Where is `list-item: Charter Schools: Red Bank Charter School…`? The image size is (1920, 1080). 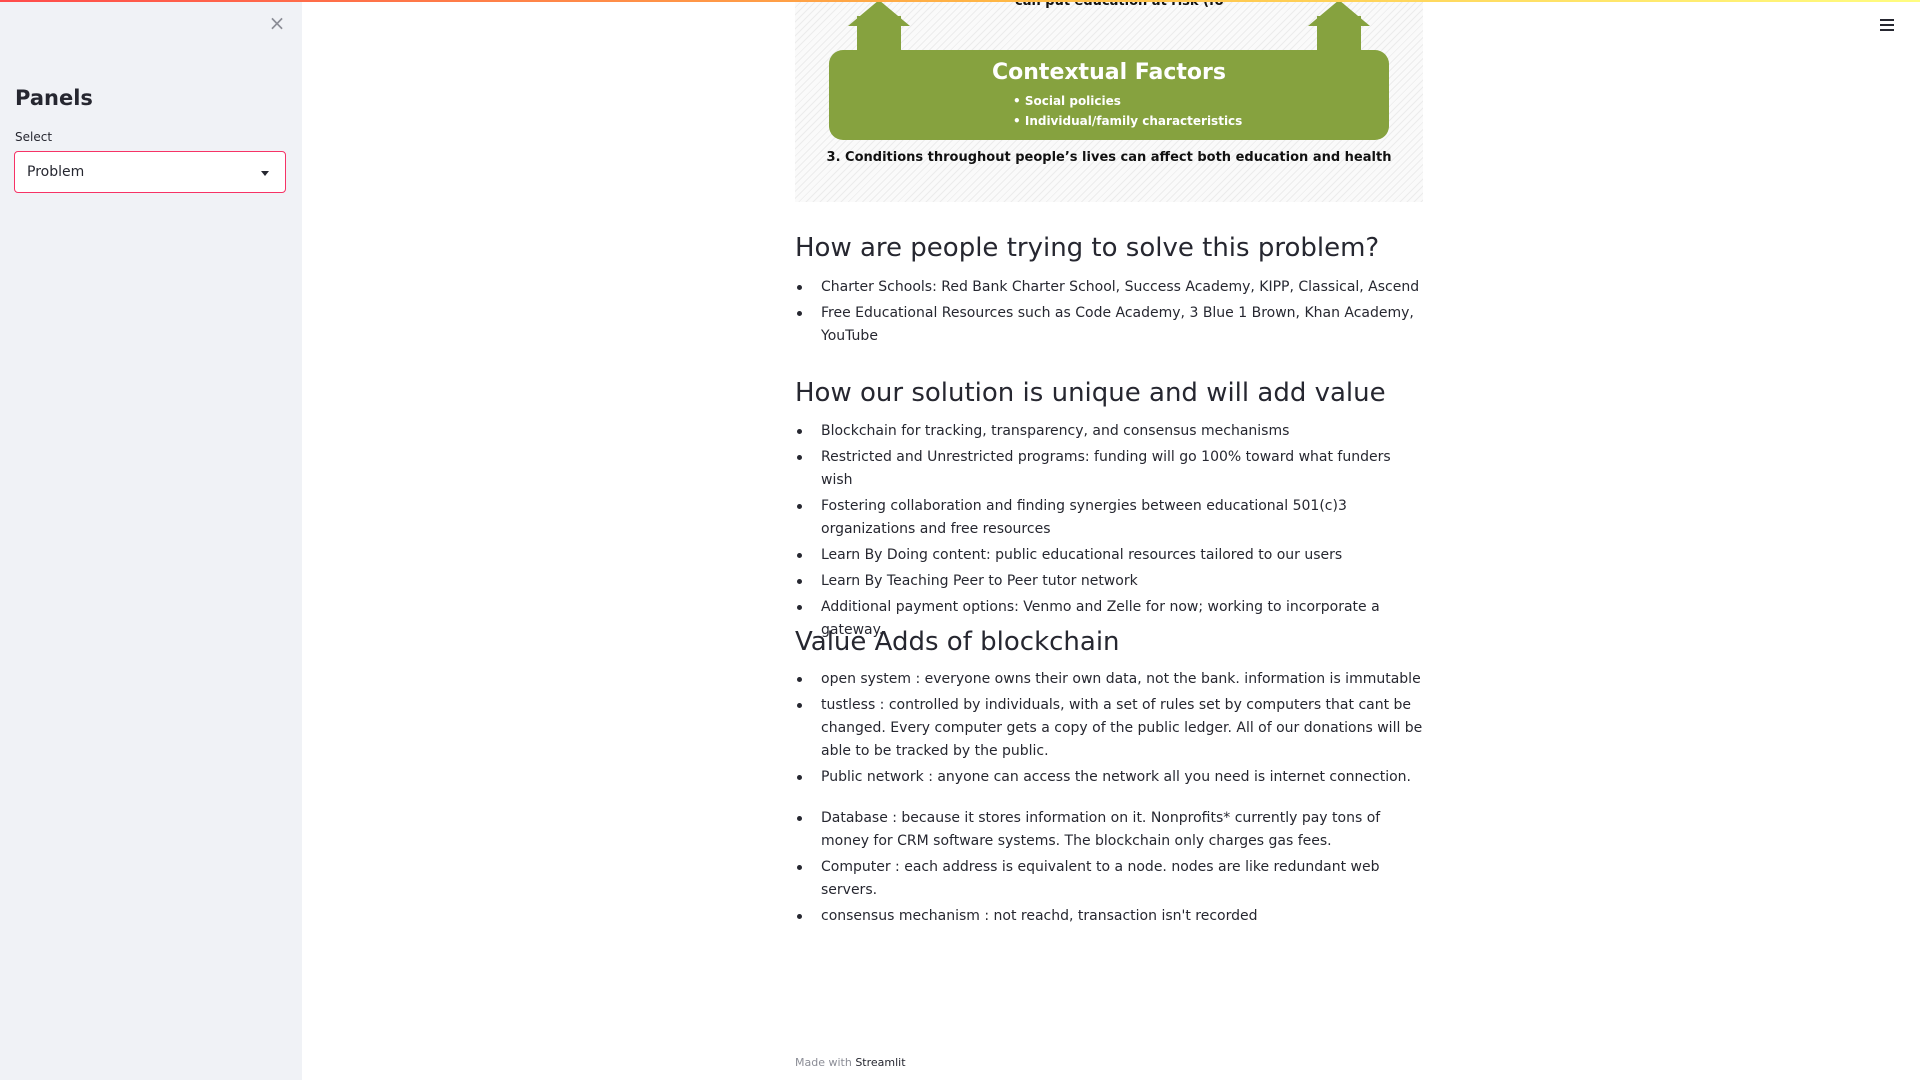
list-item: Charter Schools: Red Bank Charter School… is located at coordinates (1109, 287).